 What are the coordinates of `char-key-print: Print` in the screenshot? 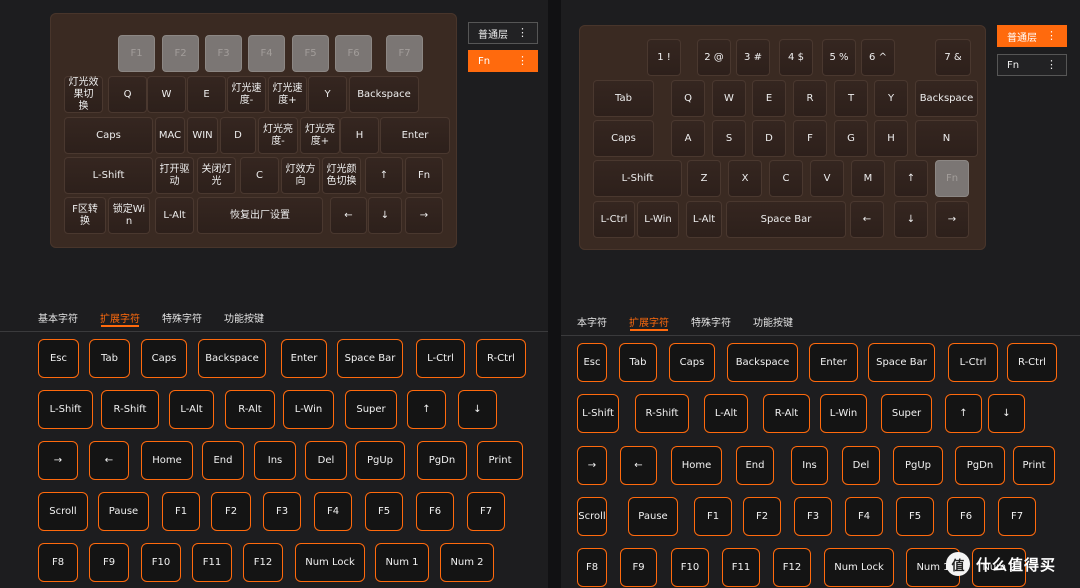 It's located at (500, 460).